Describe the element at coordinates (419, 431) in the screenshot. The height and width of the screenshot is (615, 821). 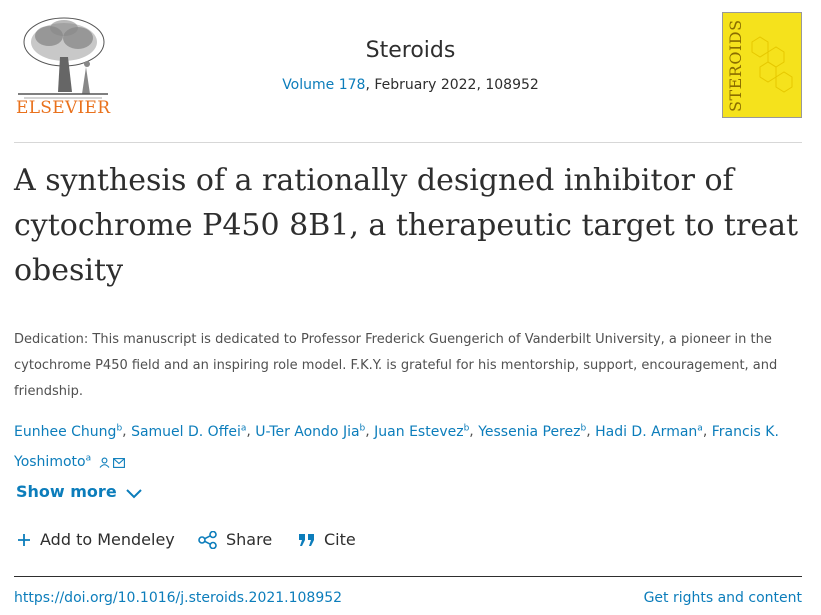
I see `author-name: Juan Estevez` at that location.